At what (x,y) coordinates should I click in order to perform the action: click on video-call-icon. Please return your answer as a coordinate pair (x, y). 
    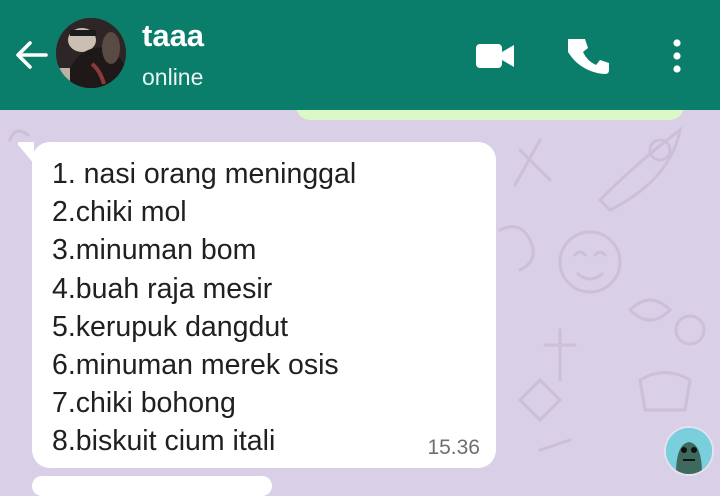
    Looking at the image, I should click on (495, 56).